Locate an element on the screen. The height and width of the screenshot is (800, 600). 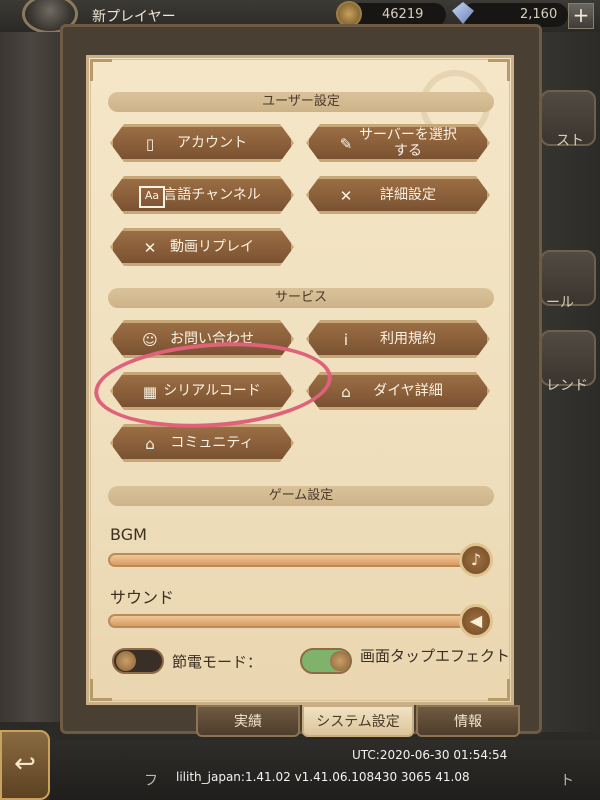
community-button: ⌂ コミュニティ is located at coordinates (202, 443).